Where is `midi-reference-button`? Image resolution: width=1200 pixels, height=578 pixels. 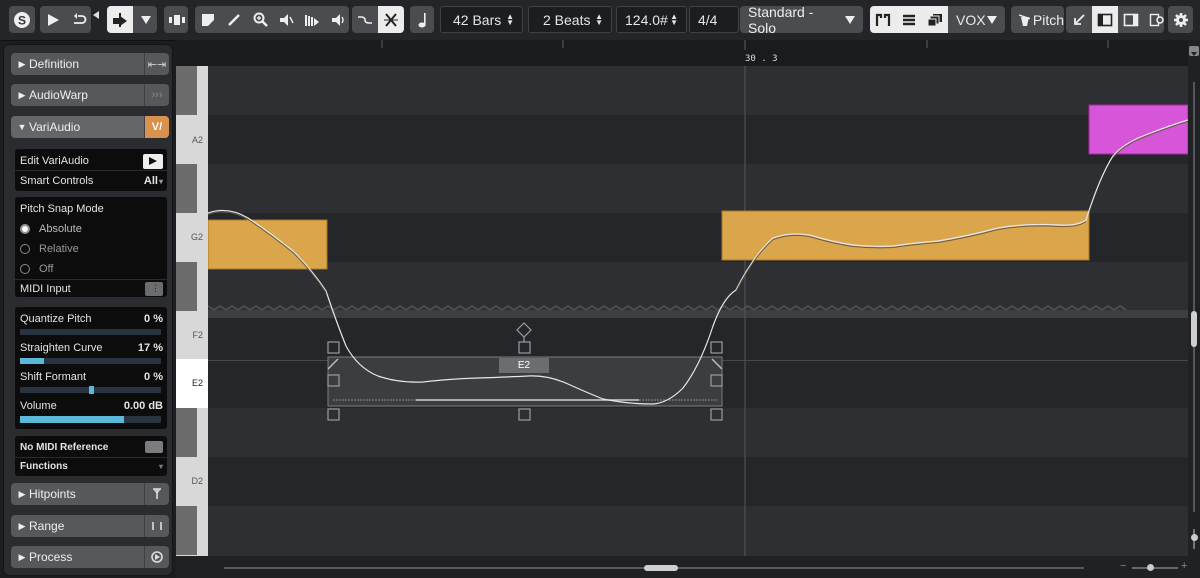 midi-reference-button is located at coordinates (154, 447).